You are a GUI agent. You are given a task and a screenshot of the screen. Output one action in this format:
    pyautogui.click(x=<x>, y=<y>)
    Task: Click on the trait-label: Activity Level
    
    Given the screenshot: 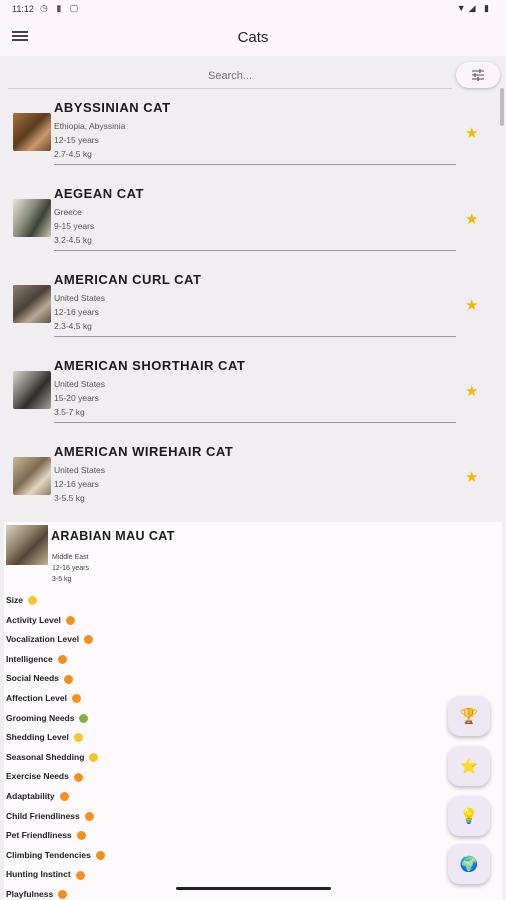 What is the action you would take?
    pyautogui.click(x=33, y=619)
    